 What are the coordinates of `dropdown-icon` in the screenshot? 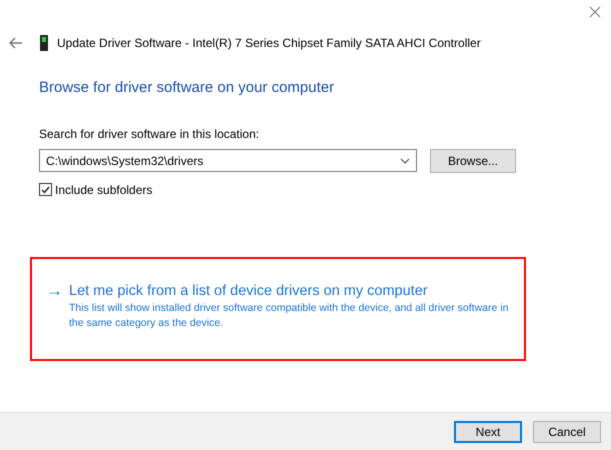 It's located at (405, 161).